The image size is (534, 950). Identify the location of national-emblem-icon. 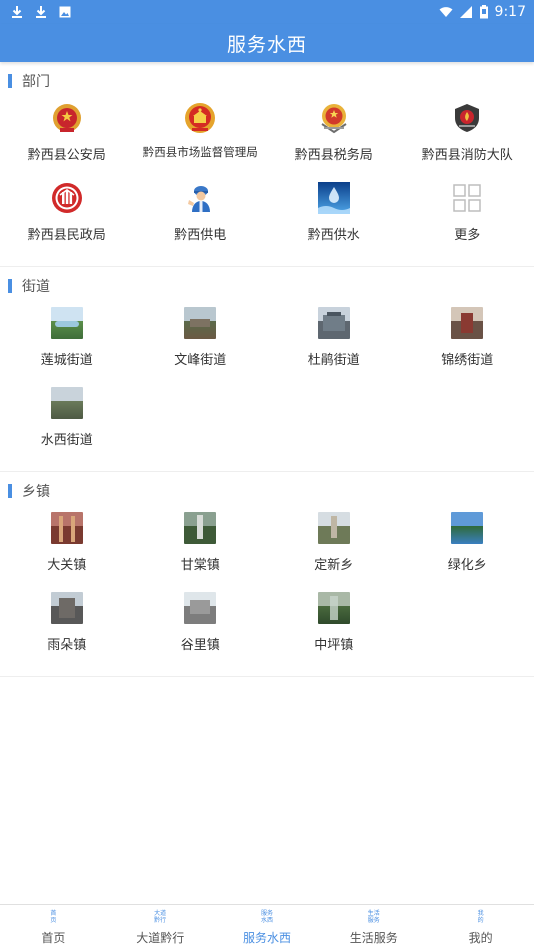
(200, 118).